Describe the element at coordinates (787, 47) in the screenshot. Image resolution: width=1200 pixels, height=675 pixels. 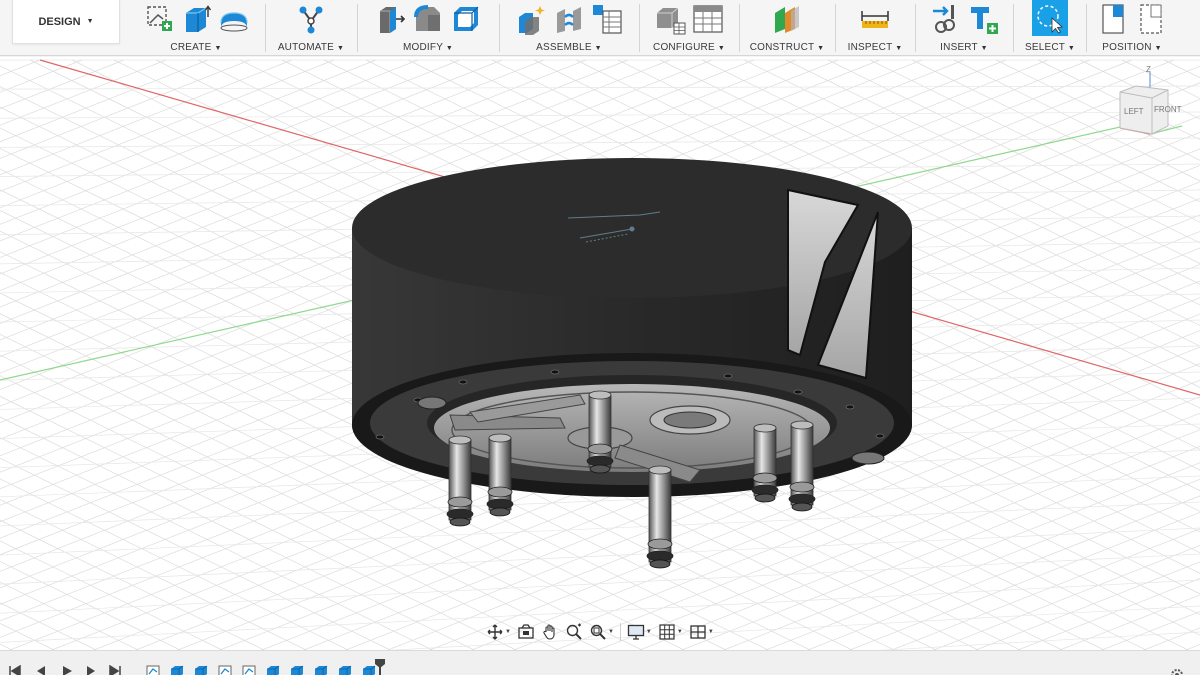
I see `construct-menu: CONSTRUCT ▼` at that location.